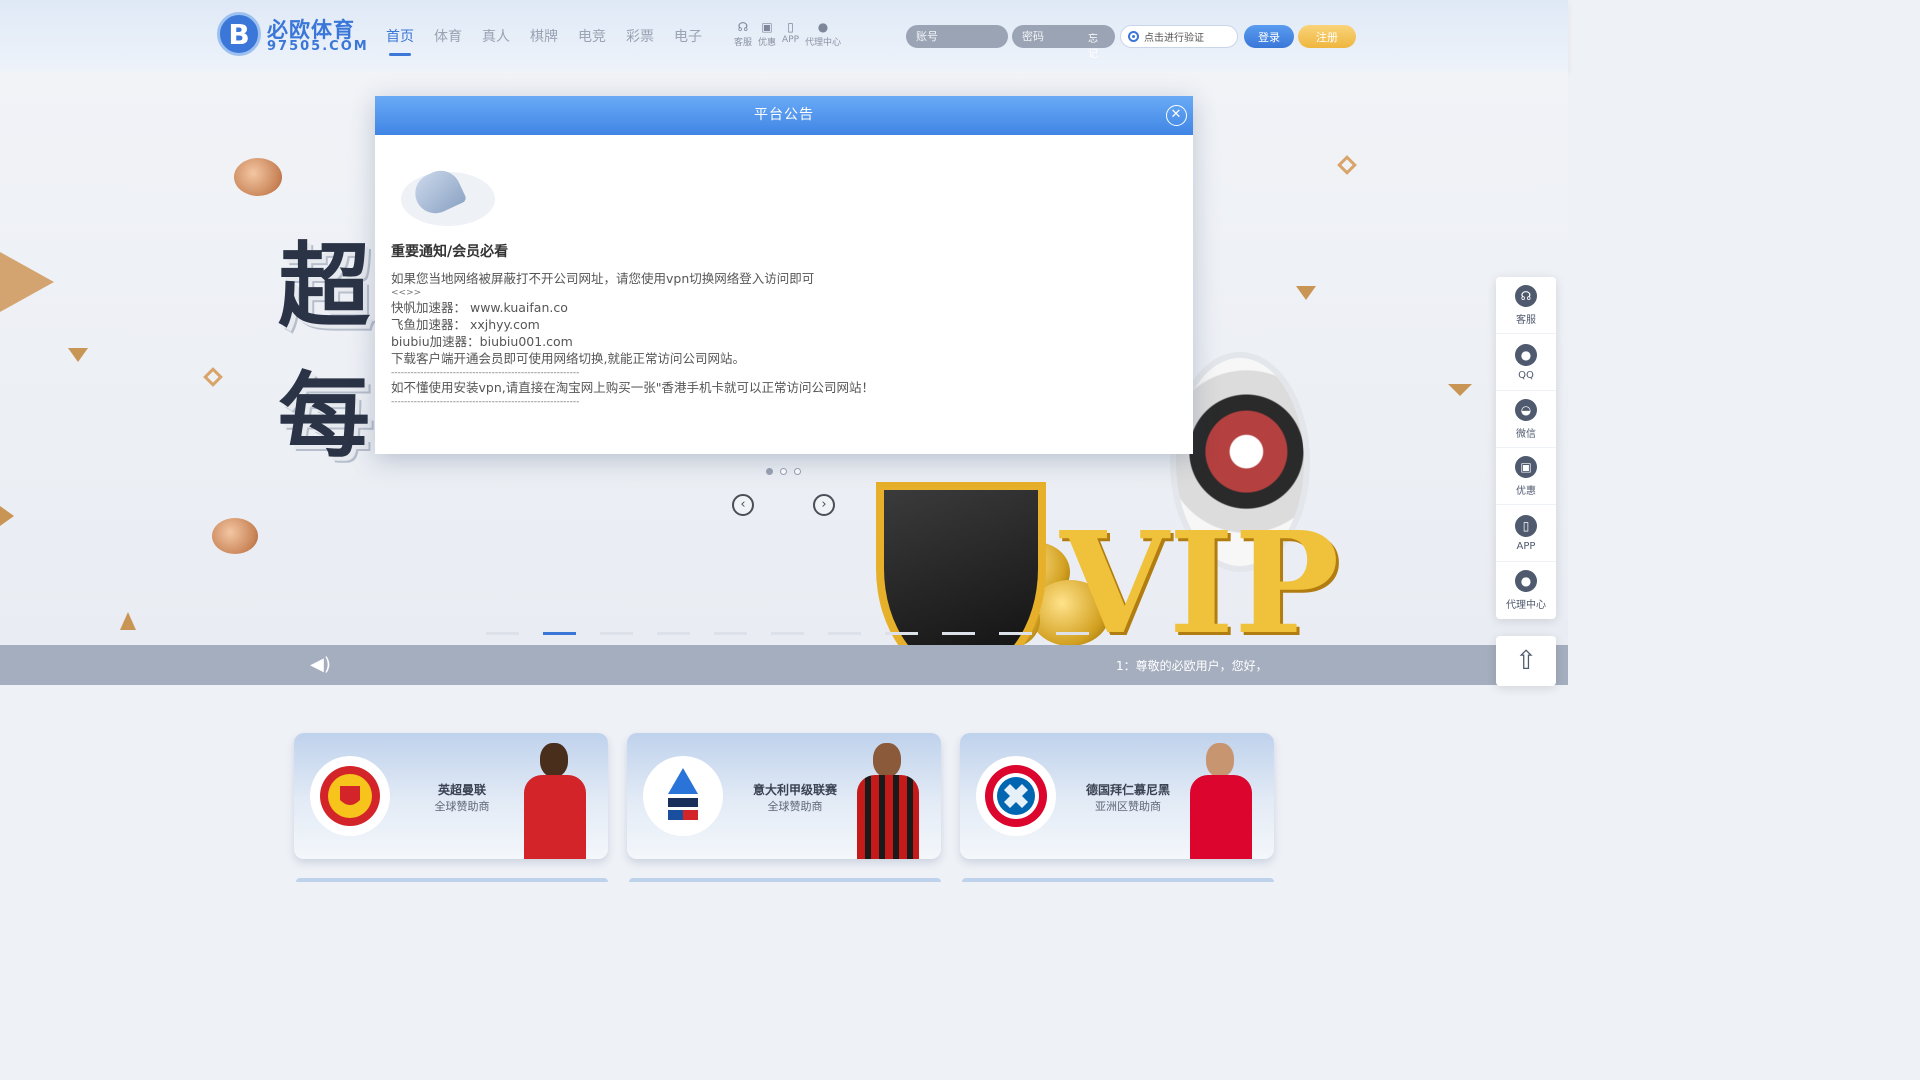 Image resolution: width=1920 pixels, height=1080 pixels. Describe the element at coordinates (961, 563) in the screenshot. I see `vip-shield-graphic` at that location.